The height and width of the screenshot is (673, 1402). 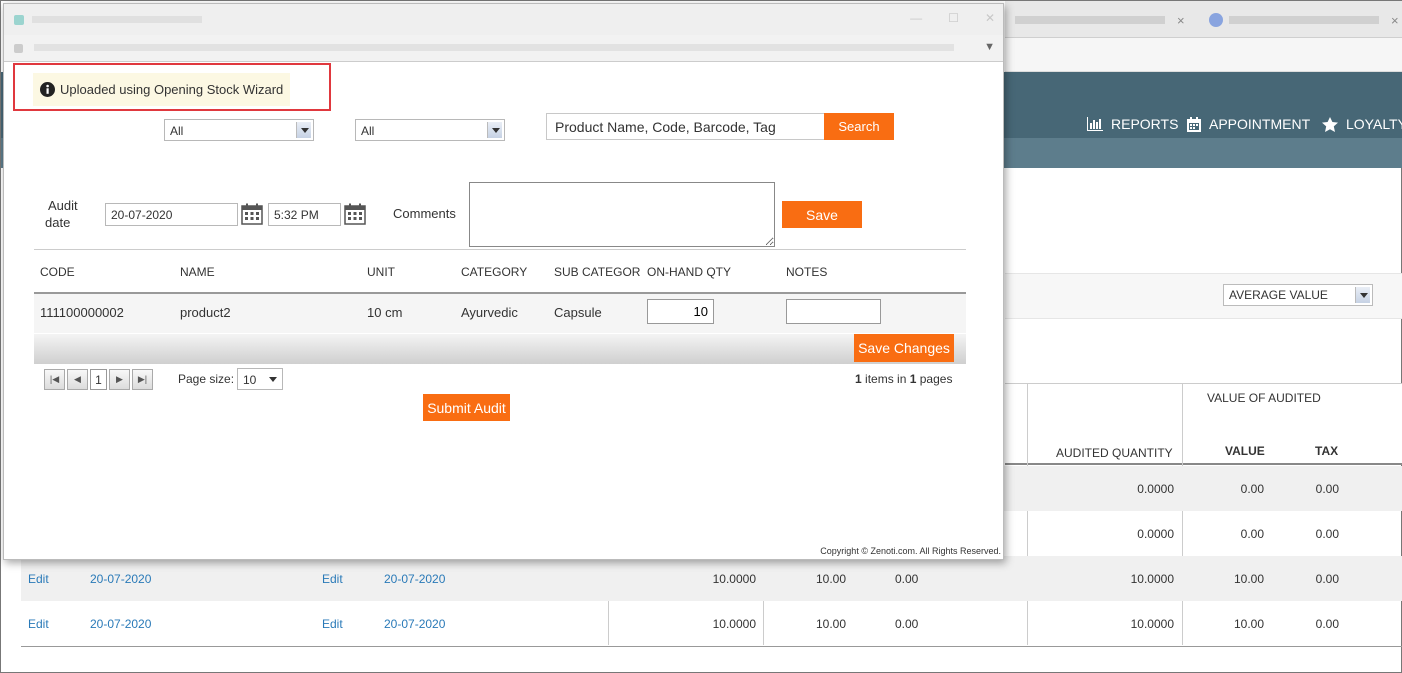 What do you see at coordinates (689, 272) in the screenshot?
I see `col-on-hand-qty: ON-HAND QTY` at bounding box center [689, 272].